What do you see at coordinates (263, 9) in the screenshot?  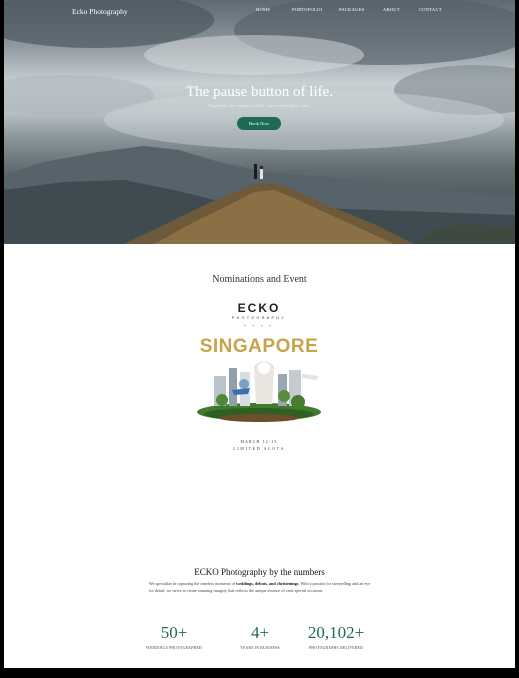 I see `nav-home: HOME` at bounding box center [263, 9].